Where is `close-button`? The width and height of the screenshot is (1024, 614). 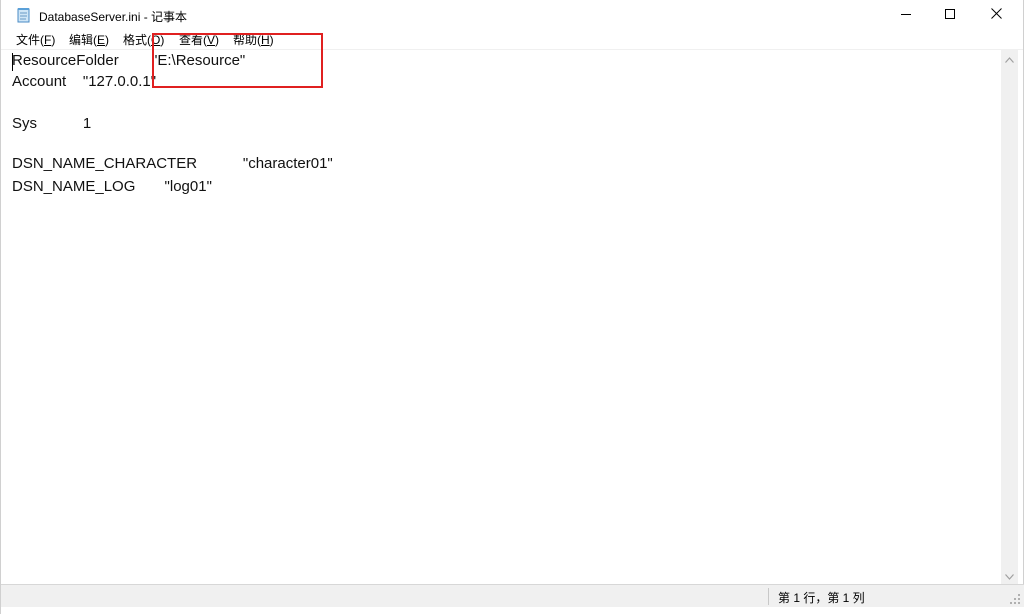 close-button is located at coordinates (996, 15).